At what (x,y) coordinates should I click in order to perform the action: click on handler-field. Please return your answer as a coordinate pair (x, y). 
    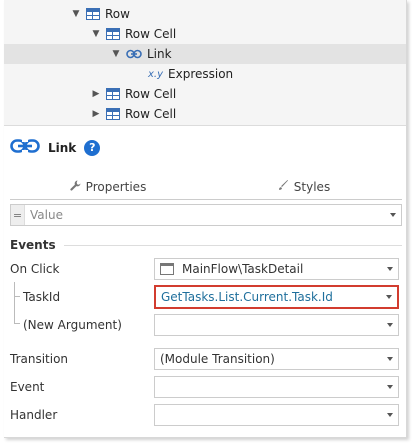
    Looking at the image, I should click on (276, 415).